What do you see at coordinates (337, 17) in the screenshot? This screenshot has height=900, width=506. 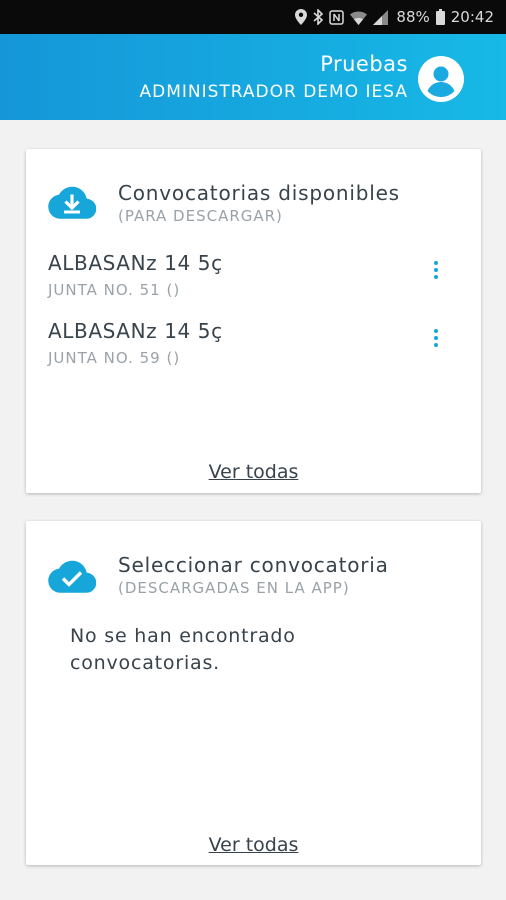 I see `nfc-icon` at bounding box center [337, 17].